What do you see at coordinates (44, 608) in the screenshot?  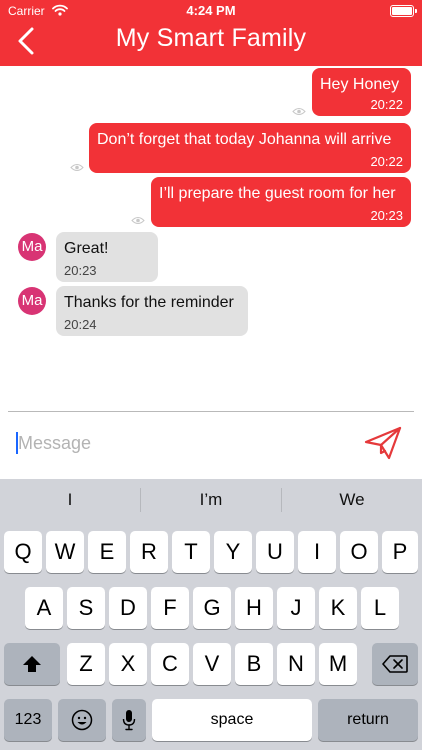 I see `key-a: A` at bounding box center [44, 608].